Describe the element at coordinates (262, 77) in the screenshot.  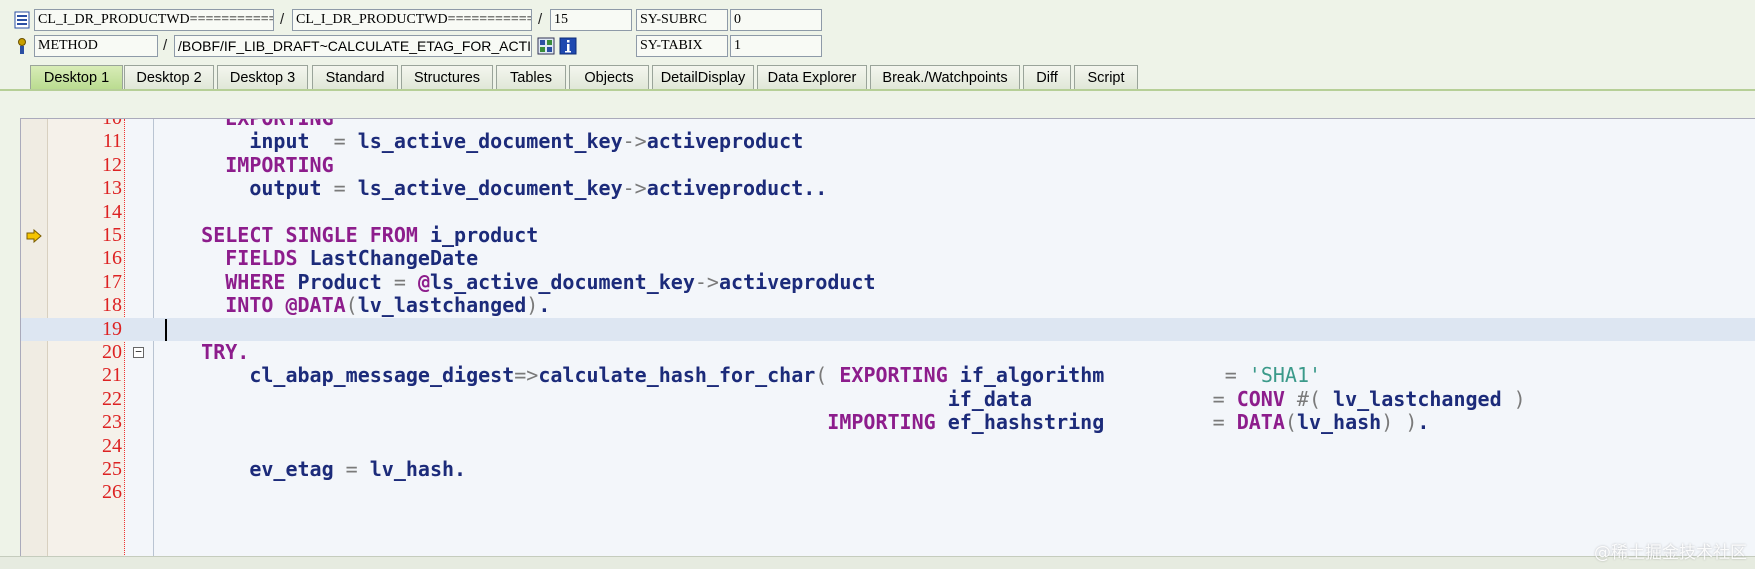
I see `tab-desktop-3: Desktop 3` at that location.